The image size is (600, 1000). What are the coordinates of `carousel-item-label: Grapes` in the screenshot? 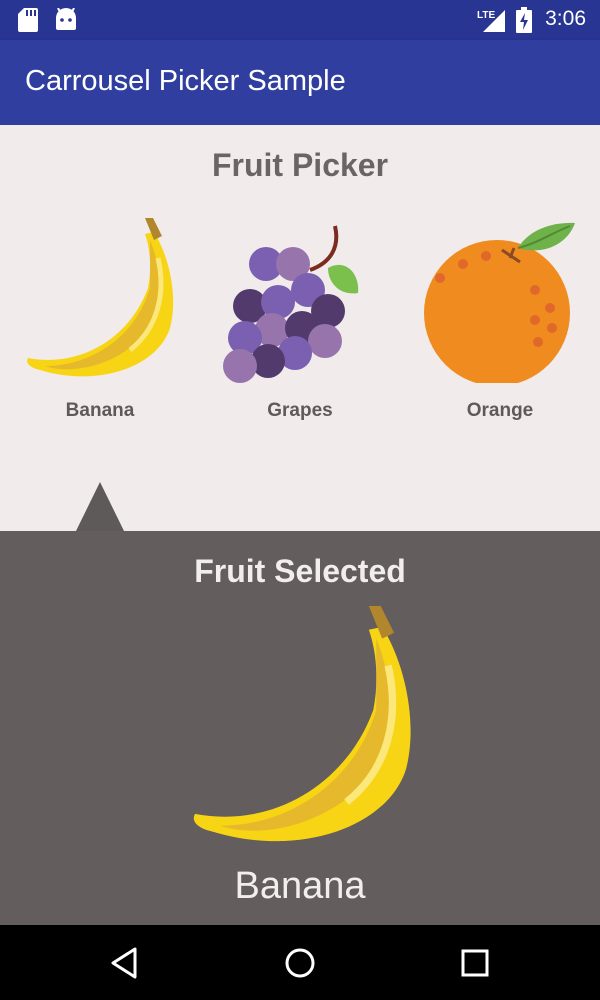 It's located at (300, 410).